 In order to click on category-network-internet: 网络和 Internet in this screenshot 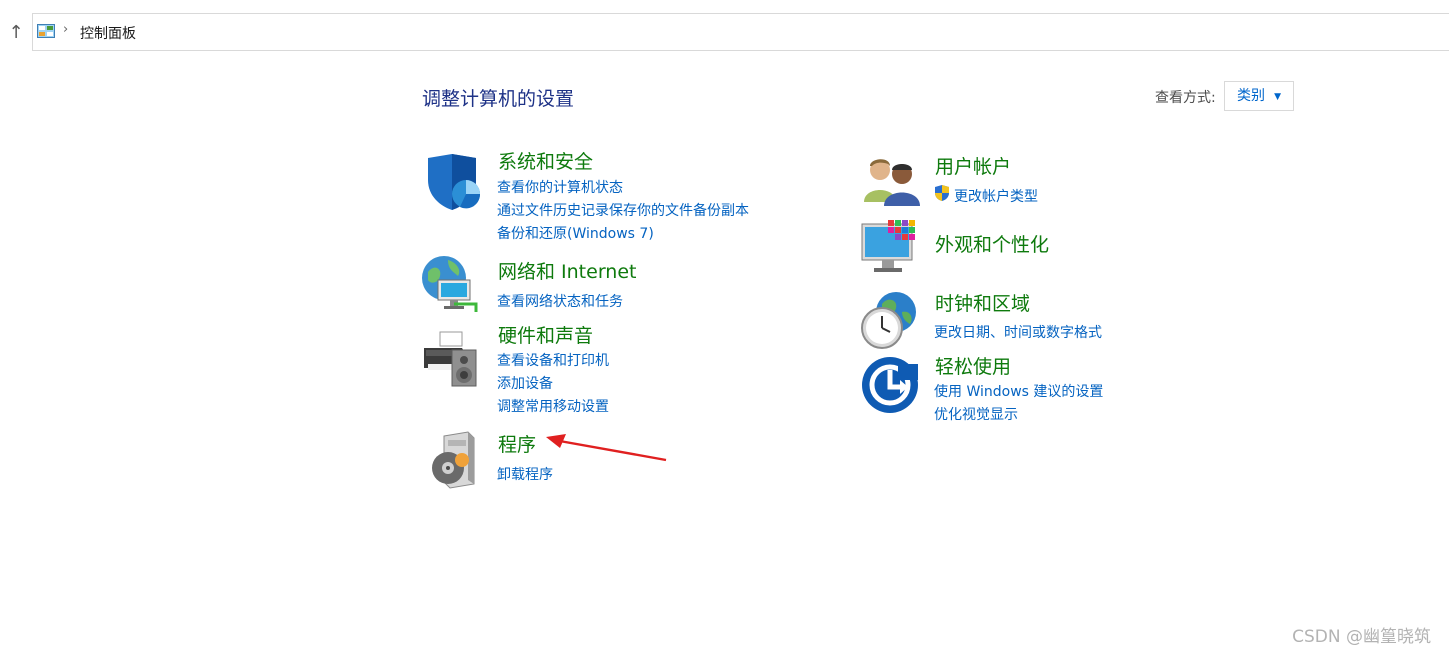, I will do `click(567, 270)`.